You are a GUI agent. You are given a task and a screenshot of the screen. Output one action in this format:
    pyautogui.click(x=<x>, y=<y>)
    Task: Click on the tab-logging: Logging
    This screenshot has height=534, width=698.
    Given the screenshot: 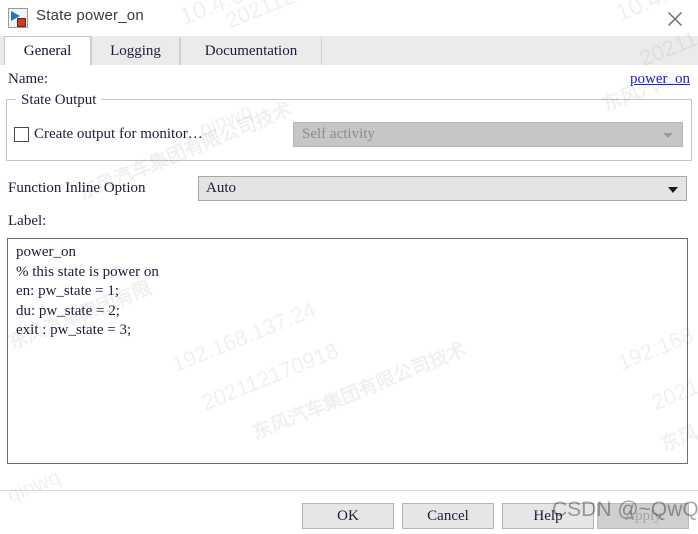 What is the action you would take?
    pyautogui.click(x=135, y=51)
    